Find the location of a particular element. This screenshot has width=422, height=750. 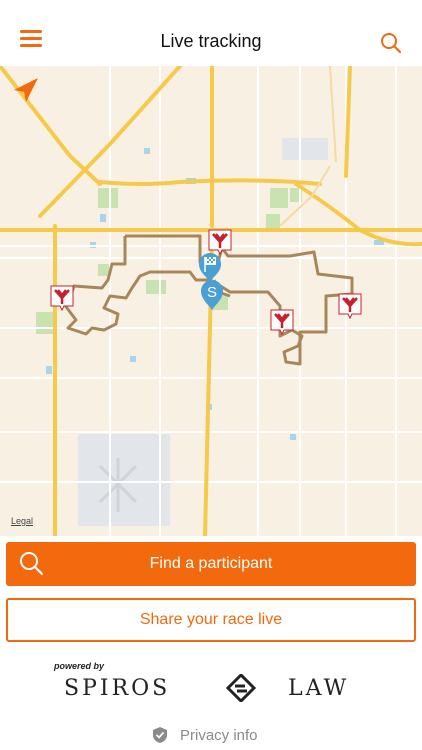

privacy-info-link: Privacy info is located at coordinates (217, 735).